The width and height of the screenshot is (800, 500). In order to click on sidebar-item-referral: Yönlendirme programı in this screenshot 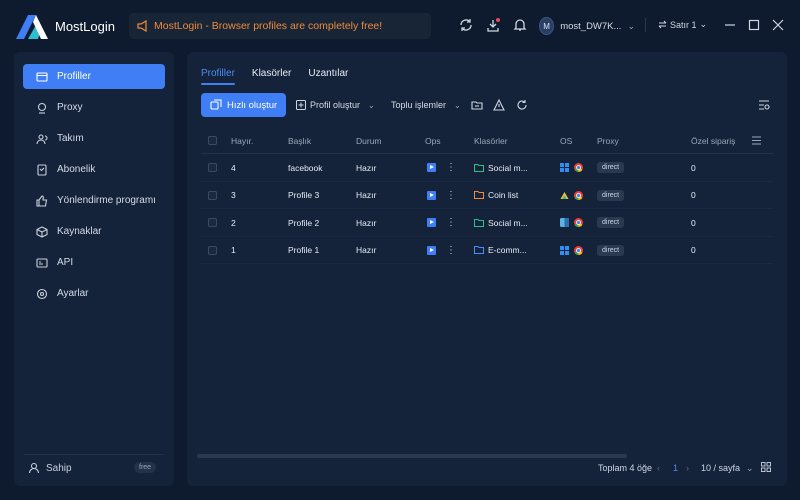, I will do `click(94, 200)`.